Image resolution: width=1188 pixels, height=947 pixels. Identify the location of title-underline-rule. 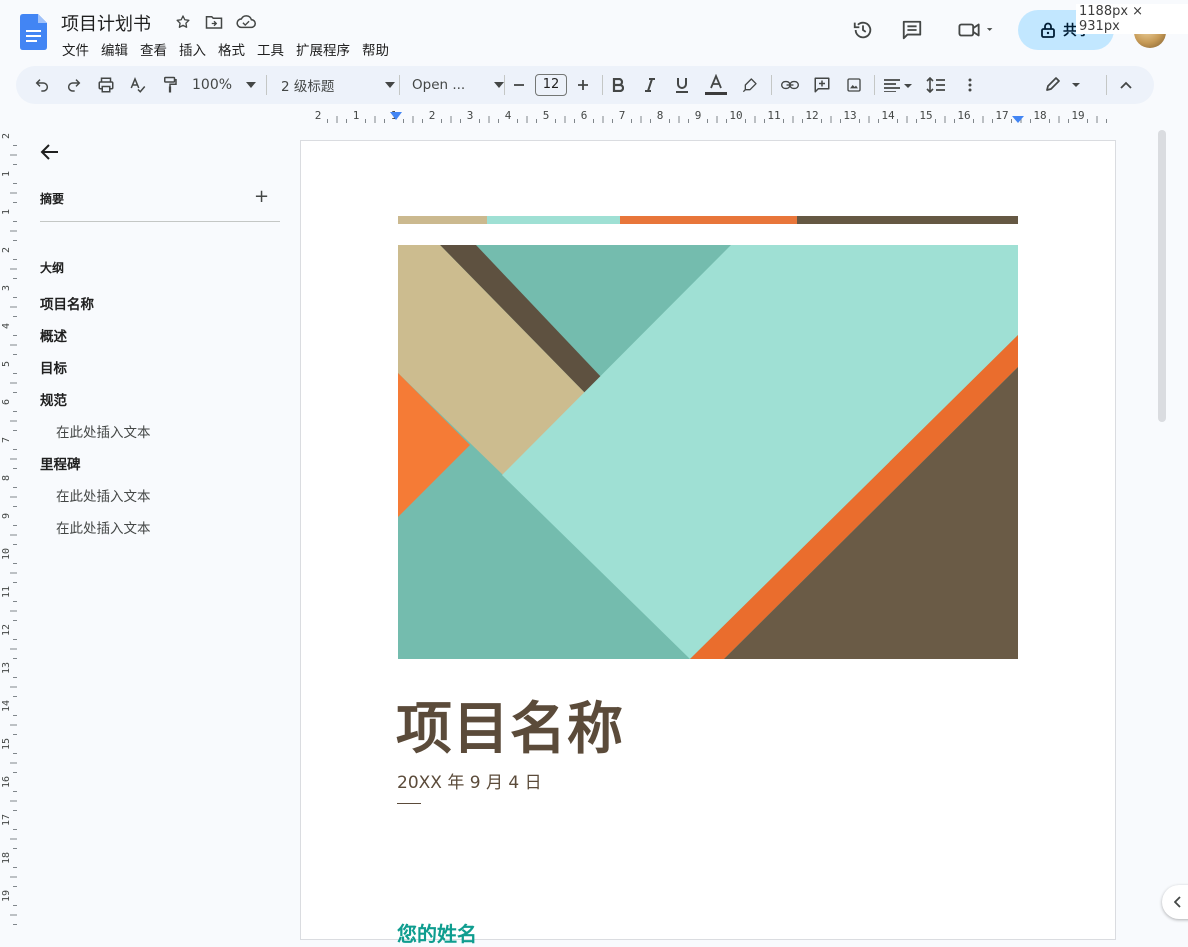
(409, 803).